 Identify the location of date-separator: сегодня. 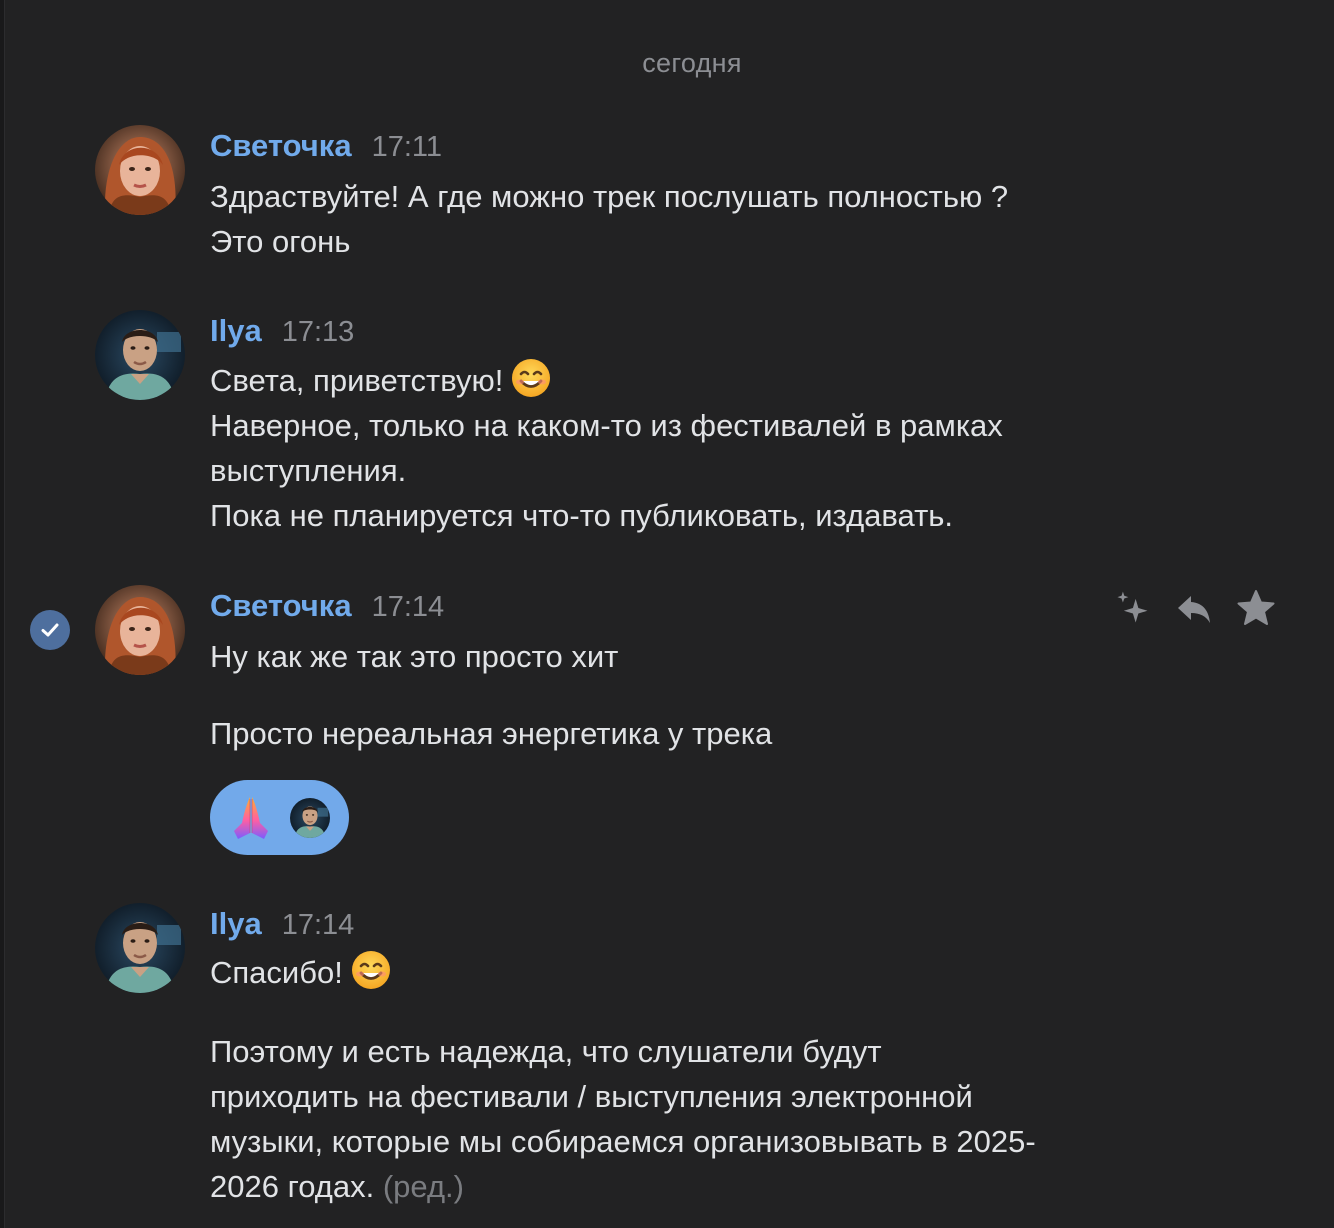
(692, 63).